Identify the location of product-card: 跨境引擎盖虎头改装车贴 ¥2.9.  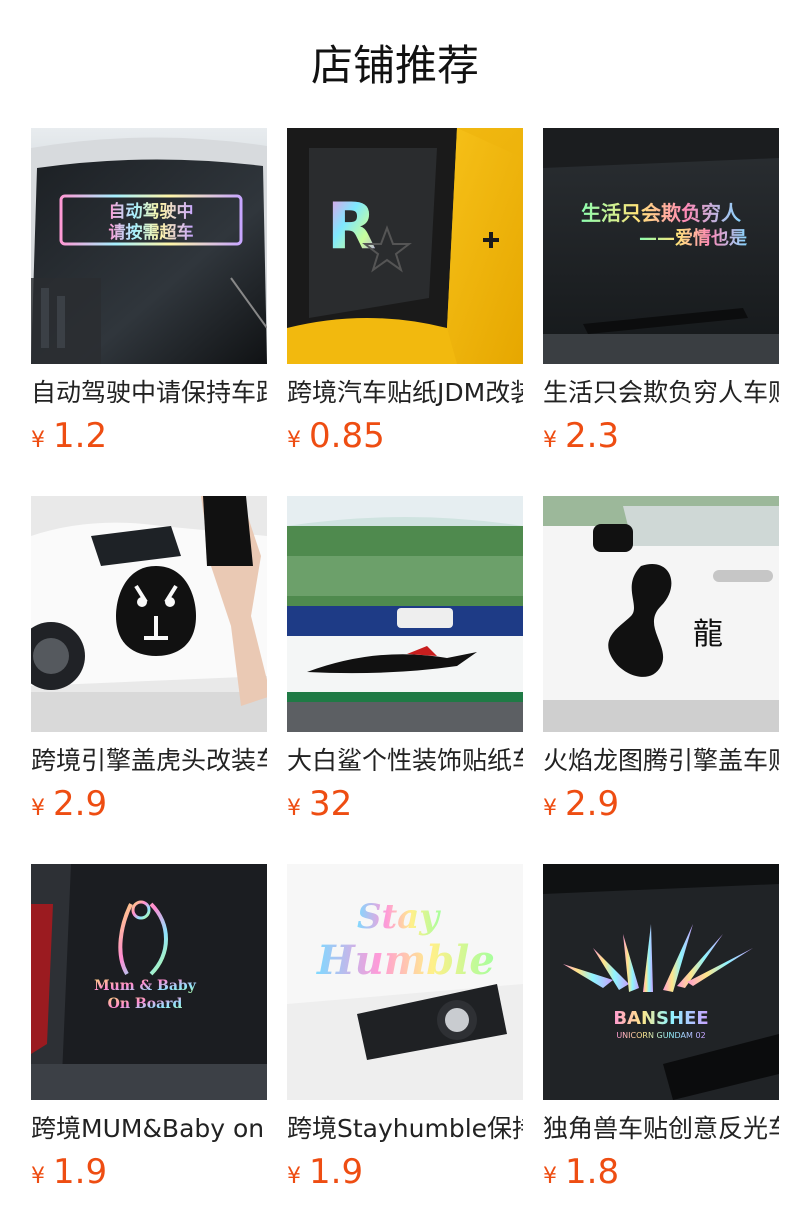
(149, 680).